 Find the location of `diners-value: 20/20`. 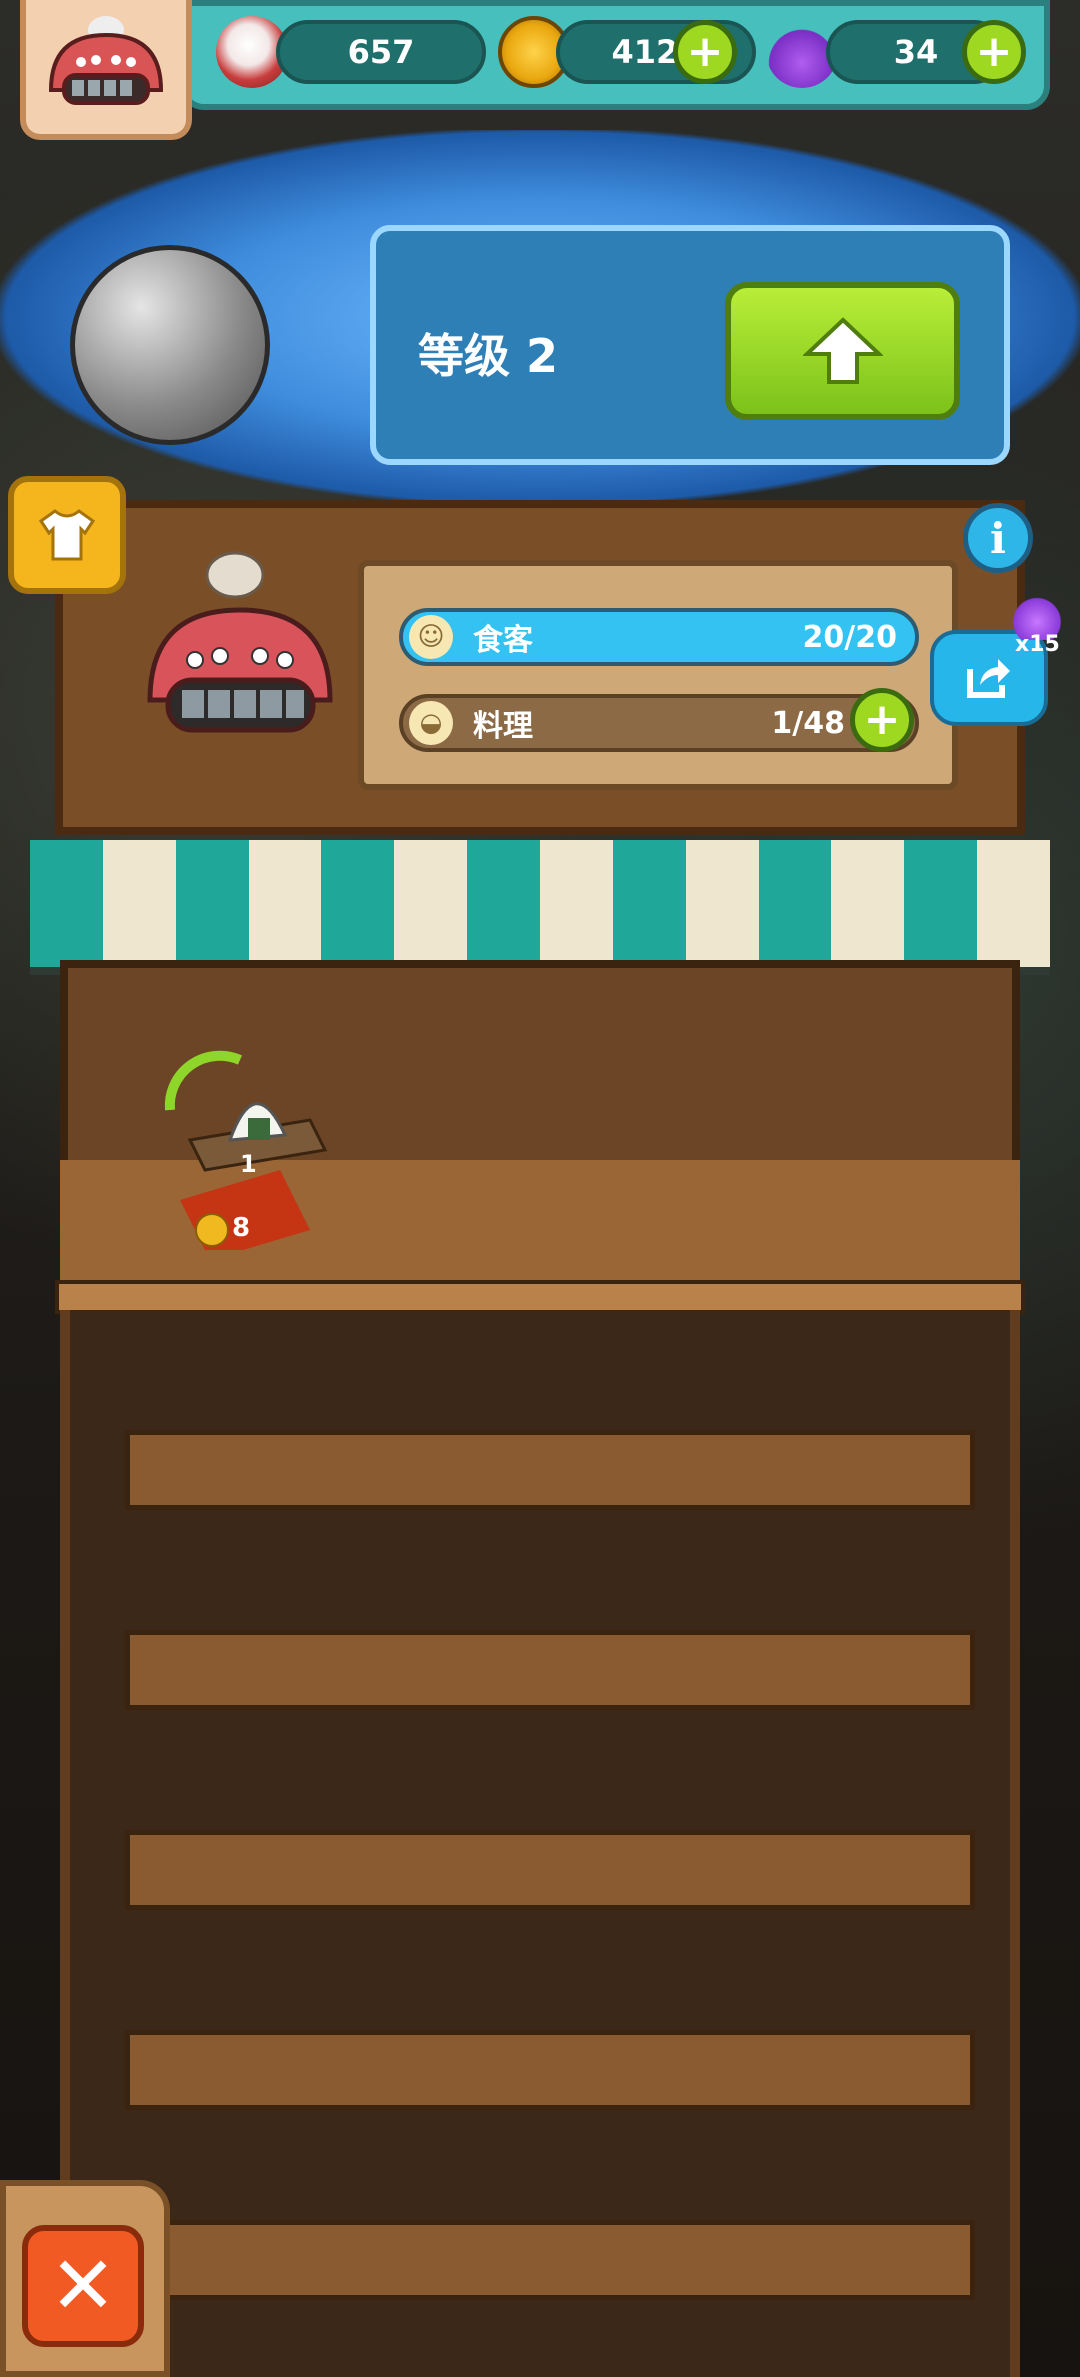

diners-value: 20/20 is located at coordinates (849, 637).